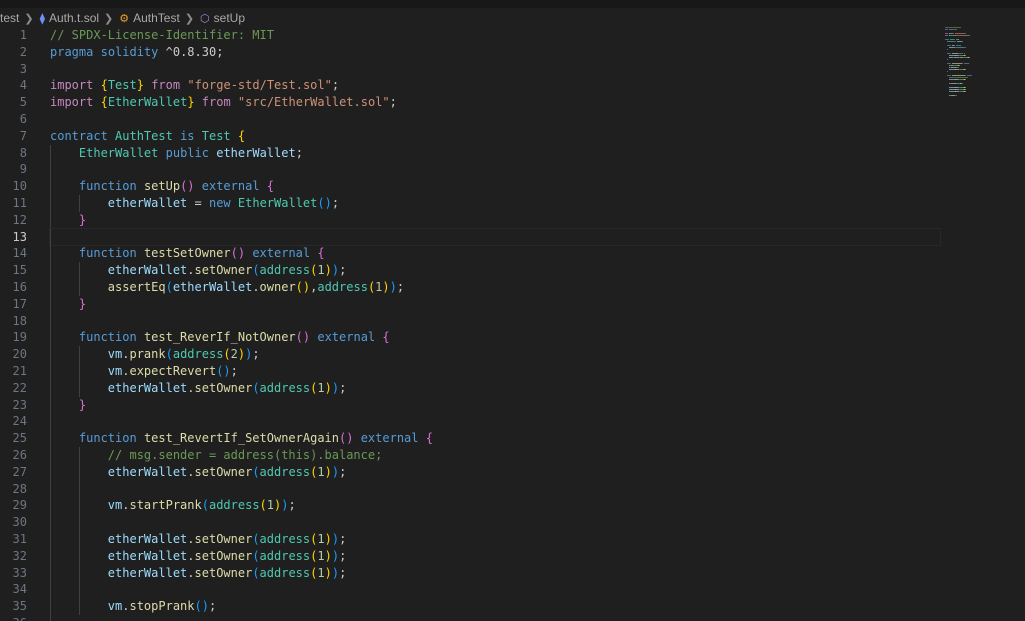 The width and height of the screenshot is (1025, 621). I want to click on class-symbol-icon: ⚙, so click(124, 18).